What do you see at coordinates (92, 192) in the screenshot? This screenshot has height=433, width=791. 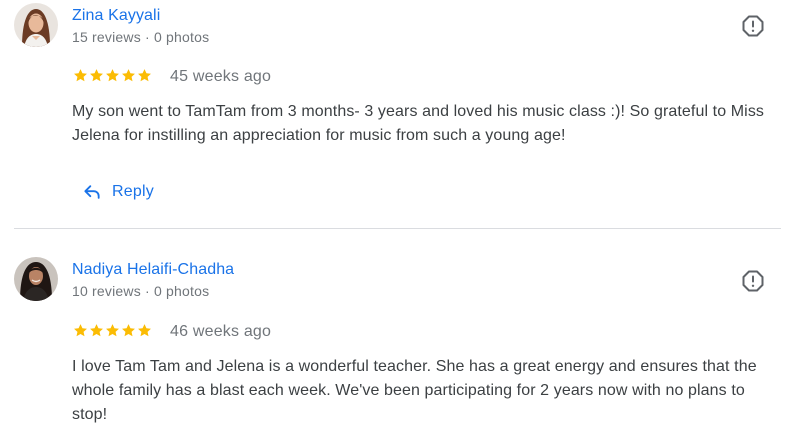 I see `reply-arrow-icon` at bounding box center [92, 192].